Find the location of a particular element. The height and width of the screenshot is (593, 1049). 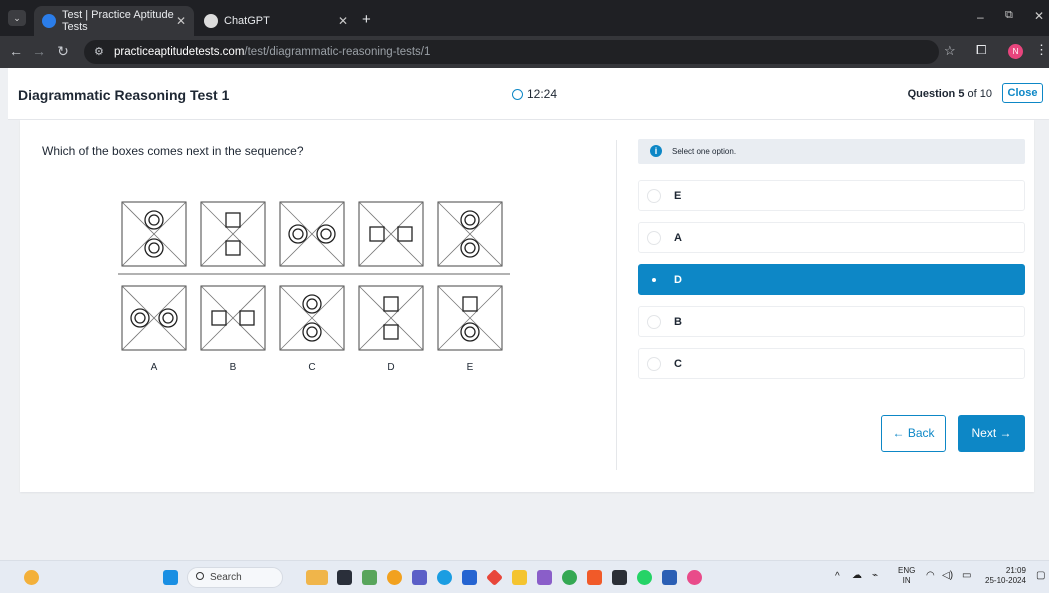

tab-chatgpt: ChatGPT ✕ is located at coordinates (276, 21).